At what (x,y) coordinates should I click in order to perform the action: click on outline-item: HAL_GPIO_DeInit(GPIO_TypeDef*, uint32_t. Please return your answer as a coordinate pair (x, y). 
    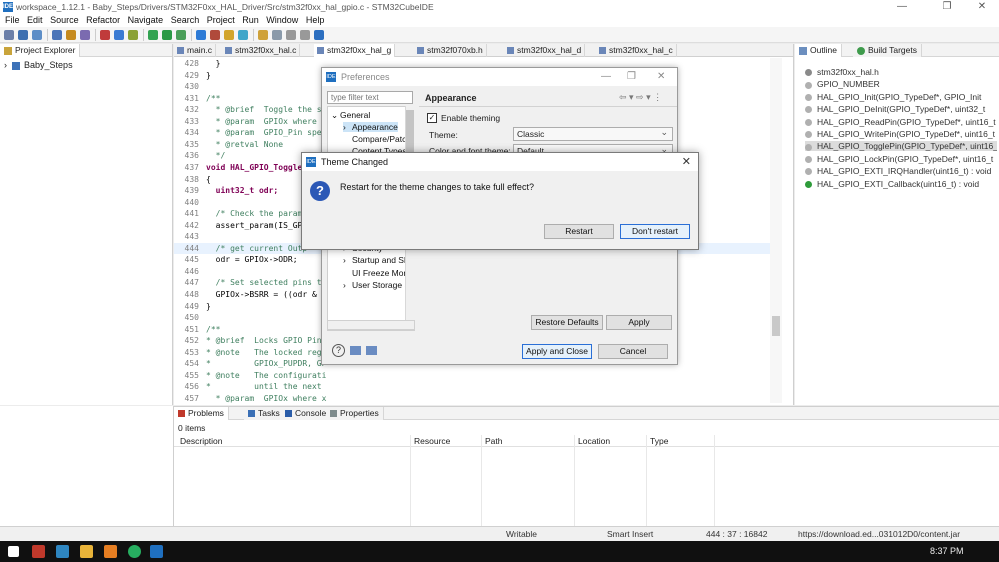
    Looking at the image, I should click on (901, 109).